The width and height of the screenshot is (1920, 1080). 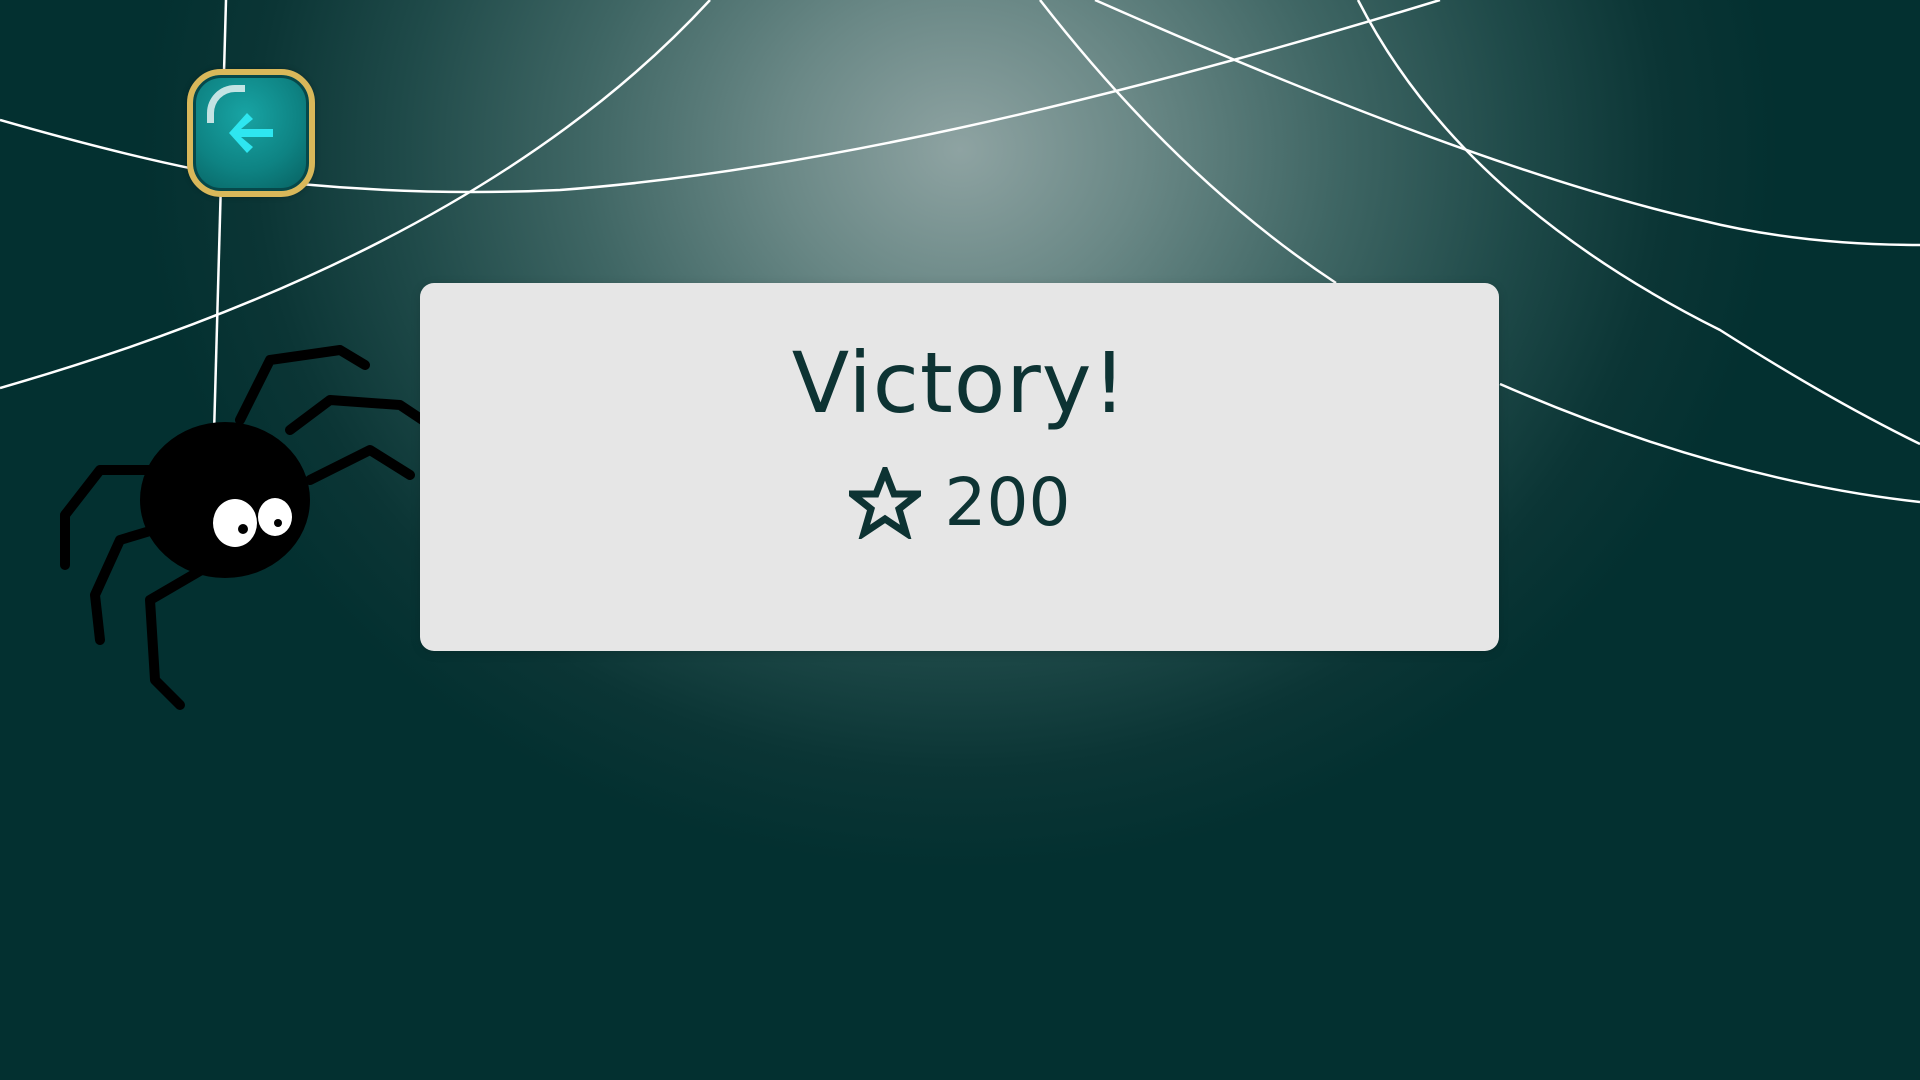 I want to click on spider, so click(x=247, y=527).